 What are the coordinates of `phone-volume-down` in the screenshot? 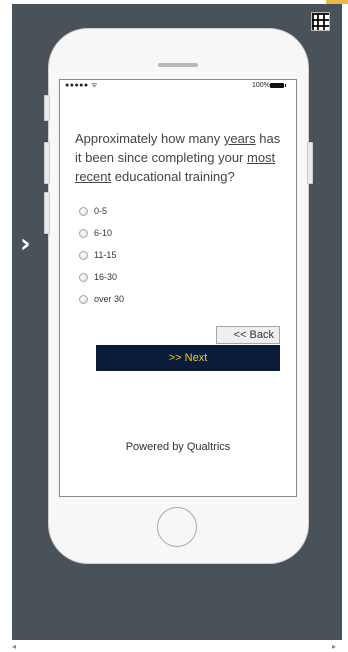 It's located at (47, 213).